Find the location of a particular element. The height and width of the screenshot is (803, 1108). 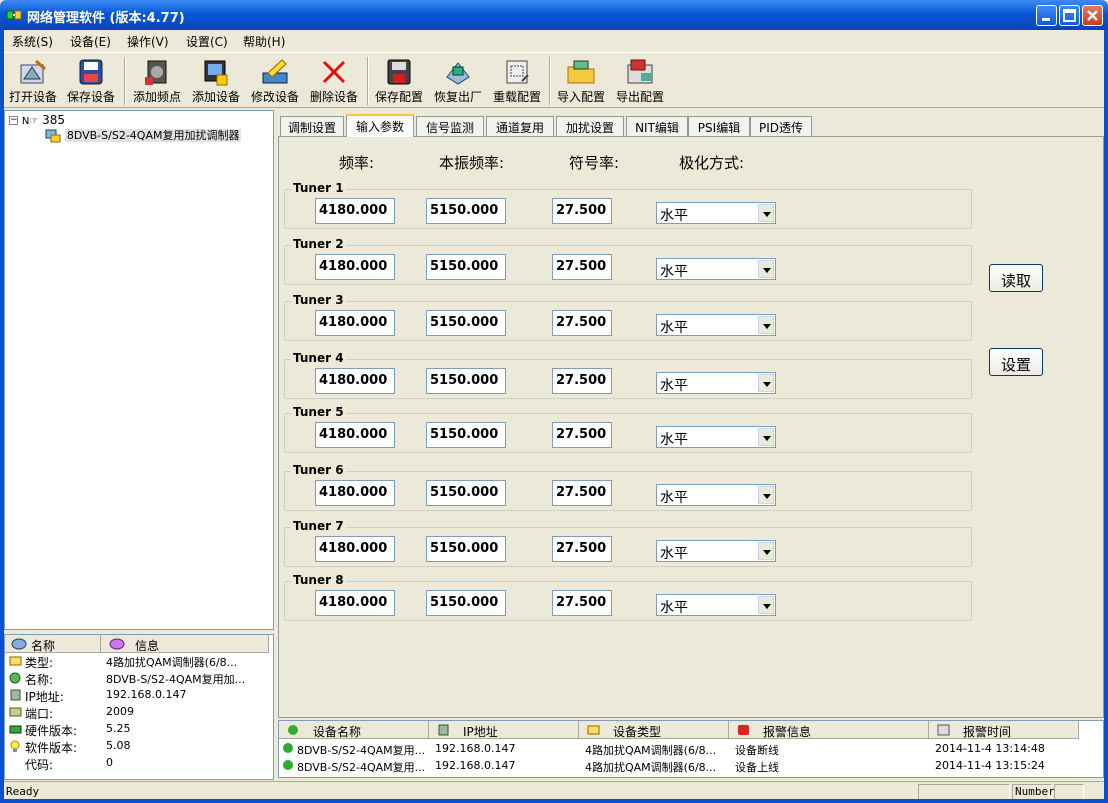

set-button: 设置 is located at coordinates (1016, 362).